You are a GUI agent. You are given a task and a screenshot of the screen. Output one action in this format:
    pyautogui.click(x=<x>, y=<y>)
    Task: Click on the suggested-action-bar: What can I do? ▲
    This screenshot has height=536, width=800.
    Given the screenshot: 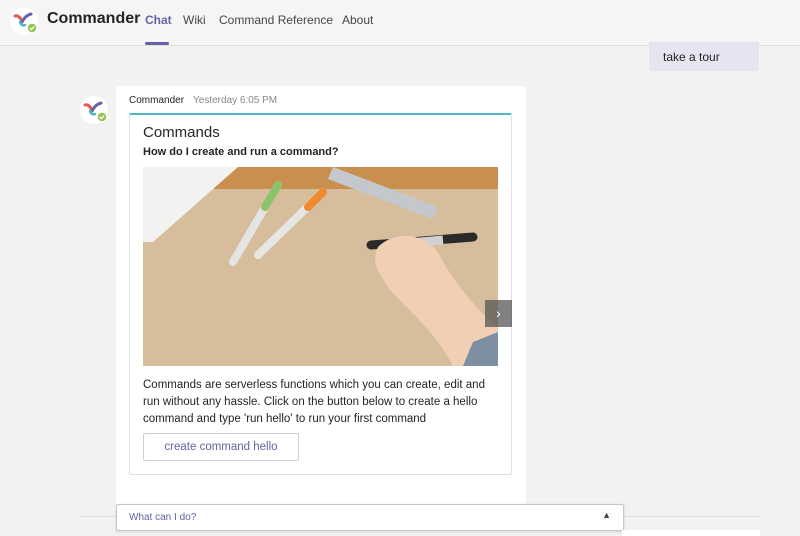 What is the action you would take?
    pyautogui.click(x=370, y=517)
    